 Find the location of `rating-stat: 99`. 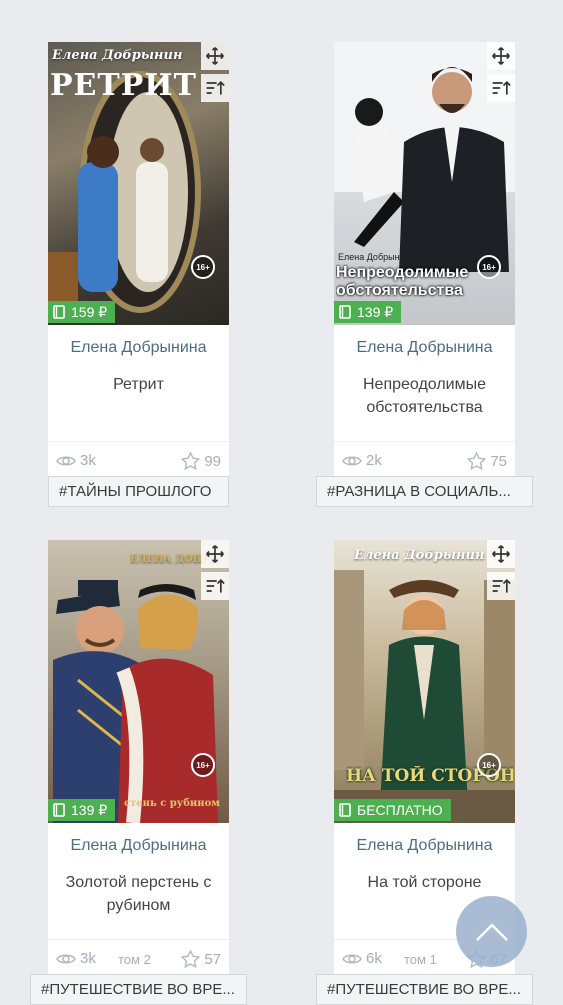

rating-stat: 99 is located at coordinates (201, 461).